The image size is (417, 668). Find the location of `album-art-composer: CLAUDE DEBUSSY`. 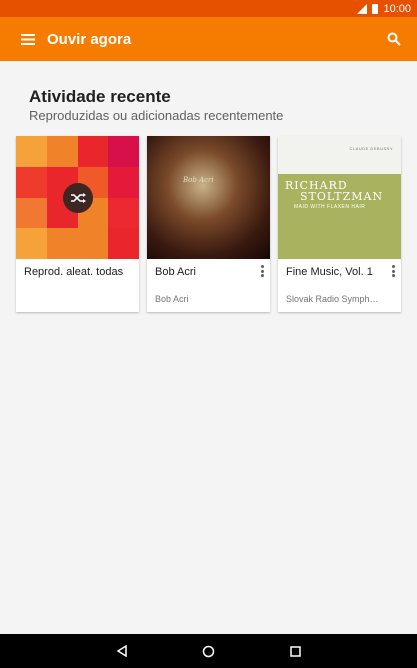

album-art-composer: CLAUDE DEBUSSY is located at coordinates (371, 148).